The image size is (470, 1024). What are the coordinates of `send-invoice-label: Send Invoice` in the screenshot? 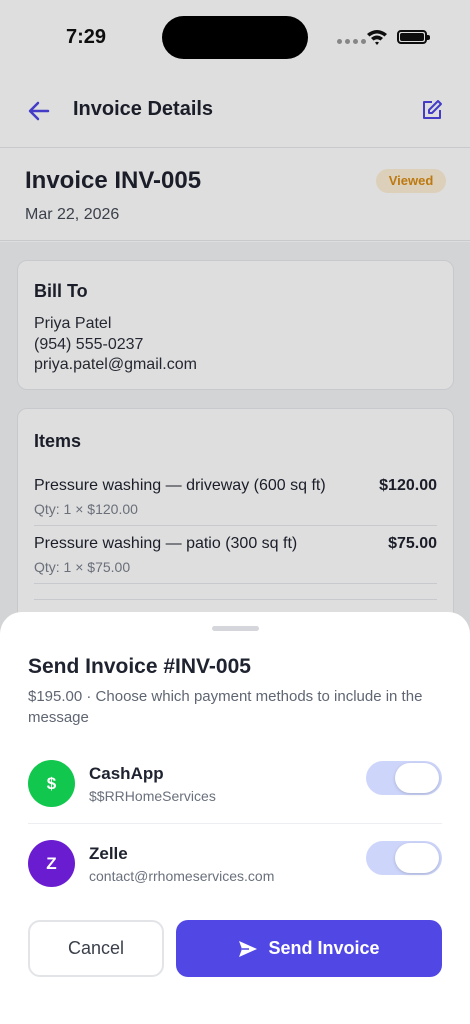 It's located at (324, 948).